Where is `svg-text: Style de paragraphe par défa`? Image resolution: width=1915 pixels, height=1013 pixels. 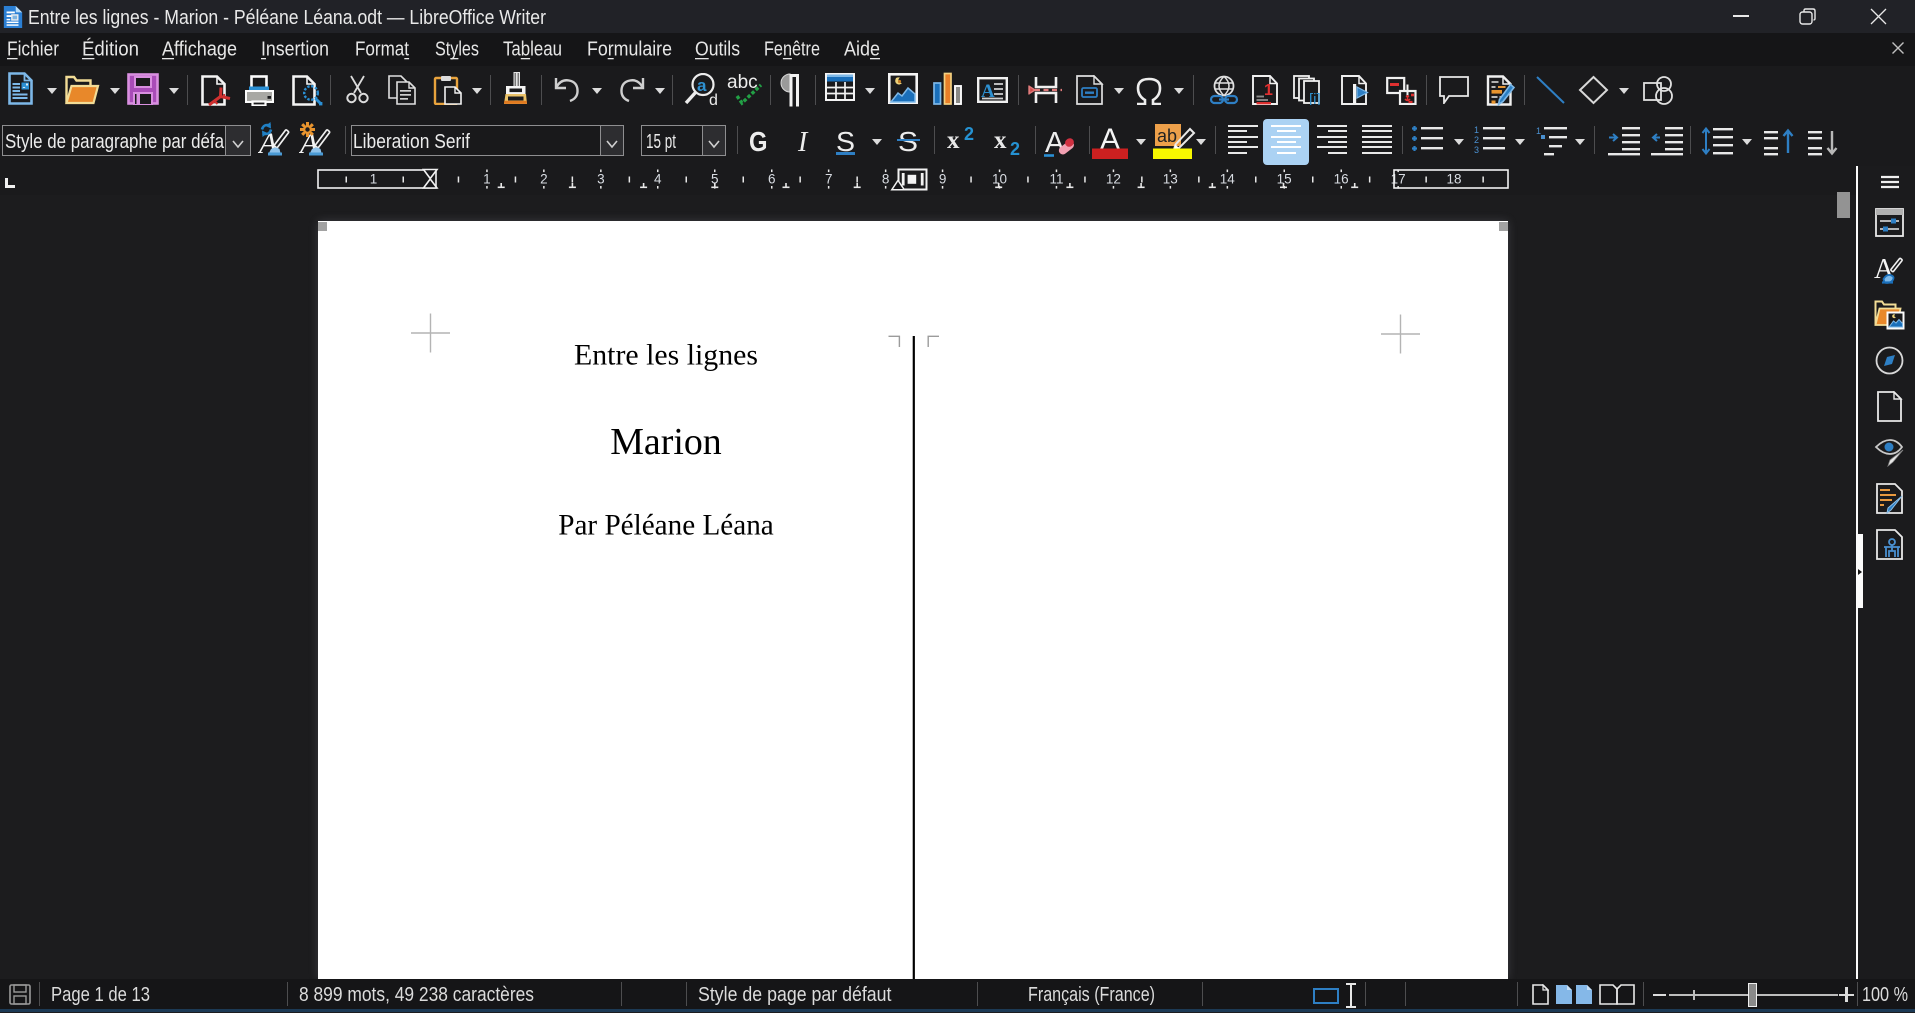
svg-text: Style de paragraphe par défa is located at coordinates (115, 142).